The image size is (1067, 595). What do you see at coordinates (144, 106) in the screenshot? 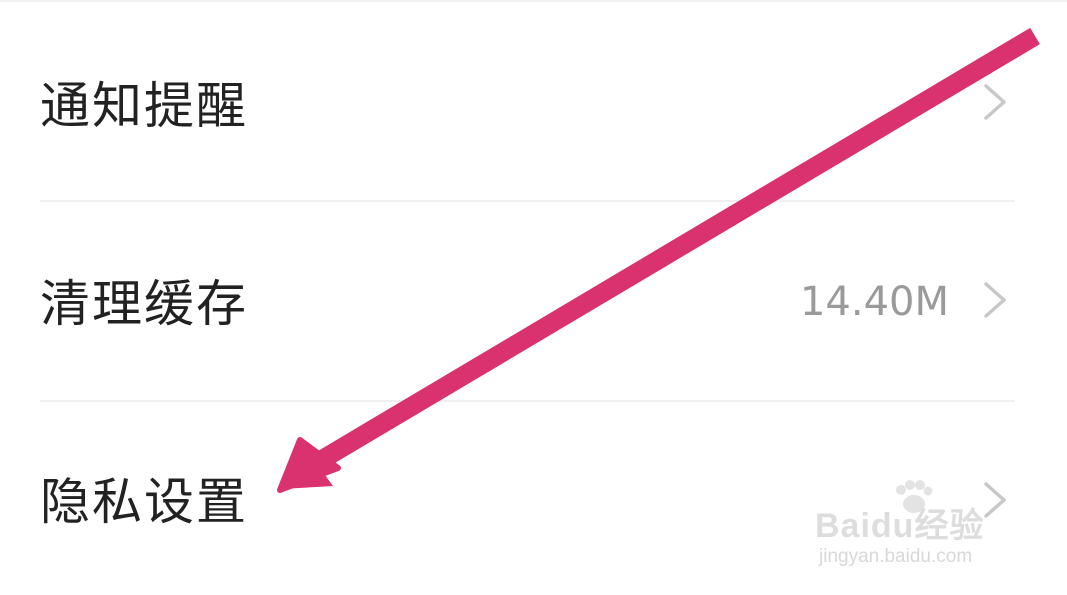
I see `settings-item-label: 通知提醒` at bounding box center [144, 106].